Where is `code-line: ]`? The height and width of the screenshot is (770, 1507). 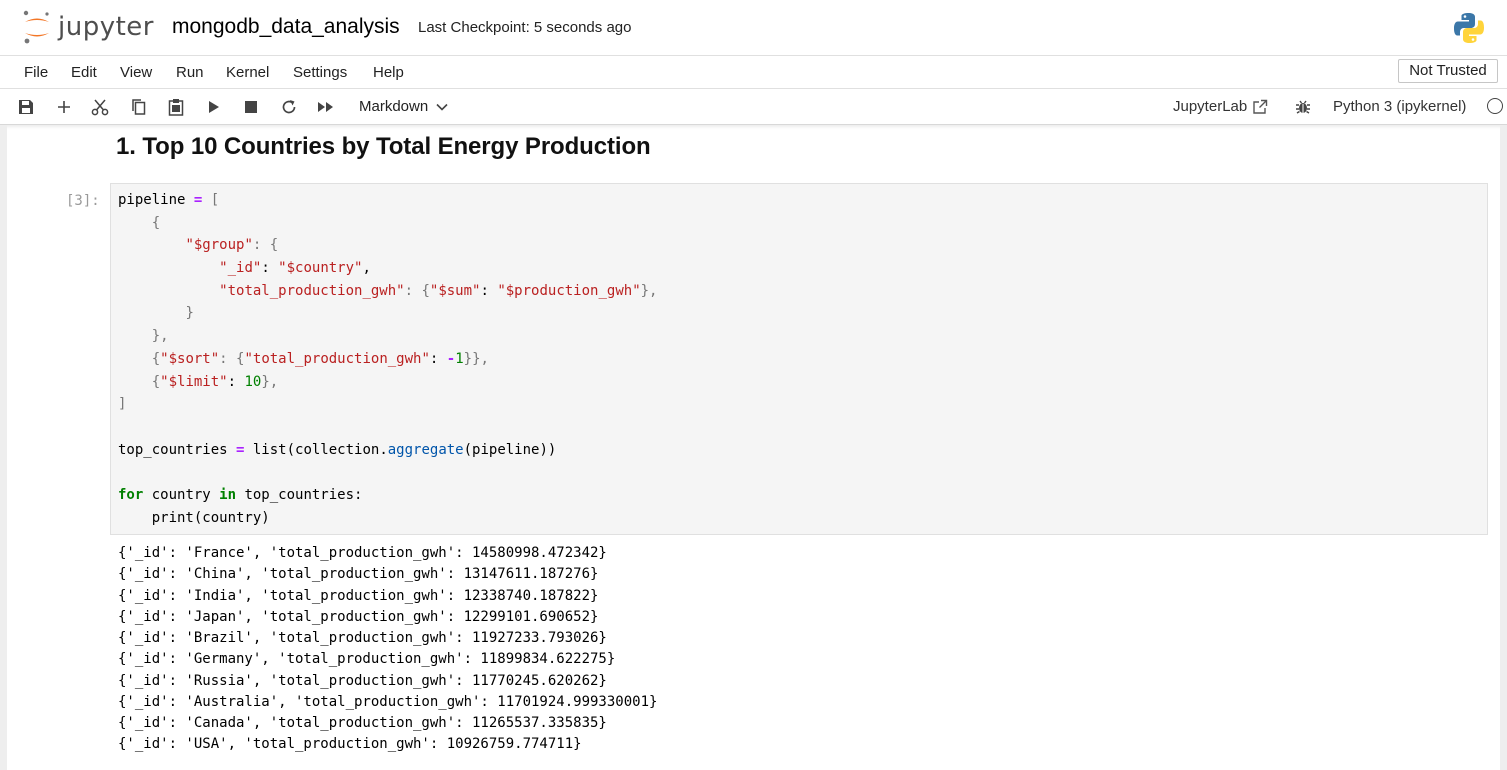 code-line: ] is located at coordinates (122, 404).